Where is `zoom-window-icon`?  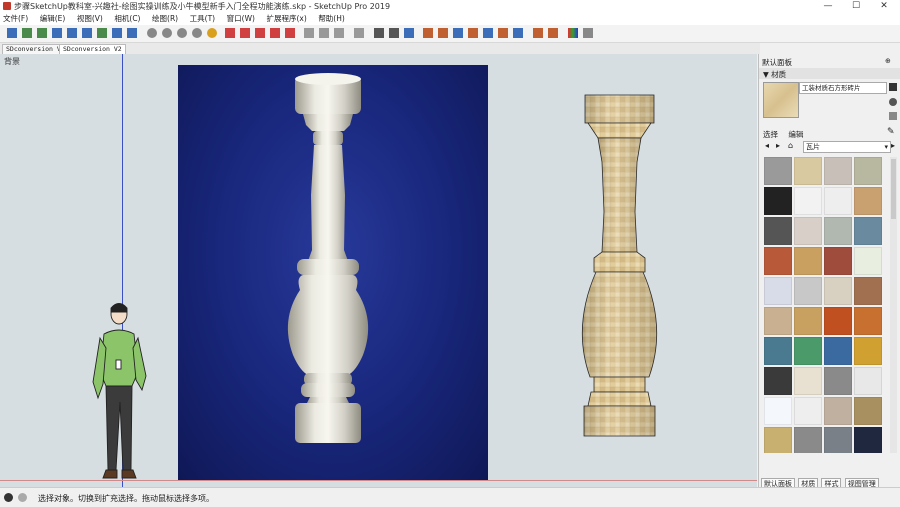
zoom-window-icon is located at coordinates (197, 33).